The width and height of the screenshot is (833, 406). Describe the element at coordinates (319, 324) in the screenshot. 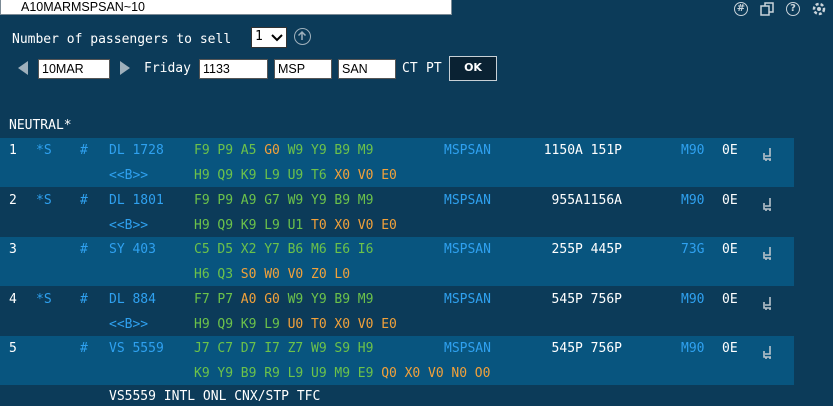

I see `seat-class: T0` at that location.